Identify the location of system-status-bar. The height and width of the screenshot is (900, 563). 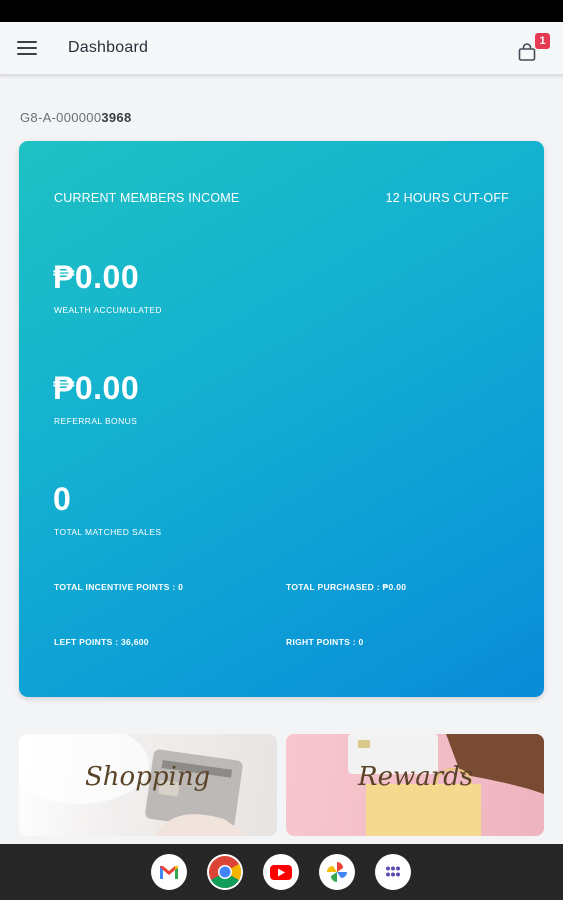
(281, 11).